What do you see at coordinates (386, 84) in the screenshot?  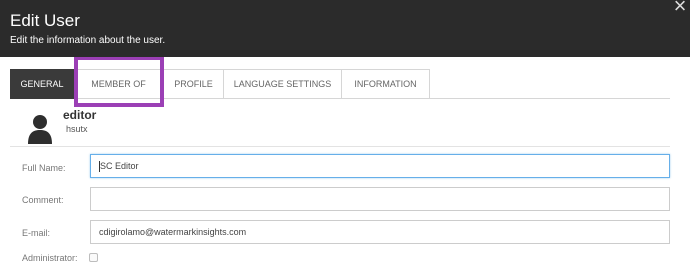 I see `tab-information: INFORMATION` at bounding box center [386, 84].